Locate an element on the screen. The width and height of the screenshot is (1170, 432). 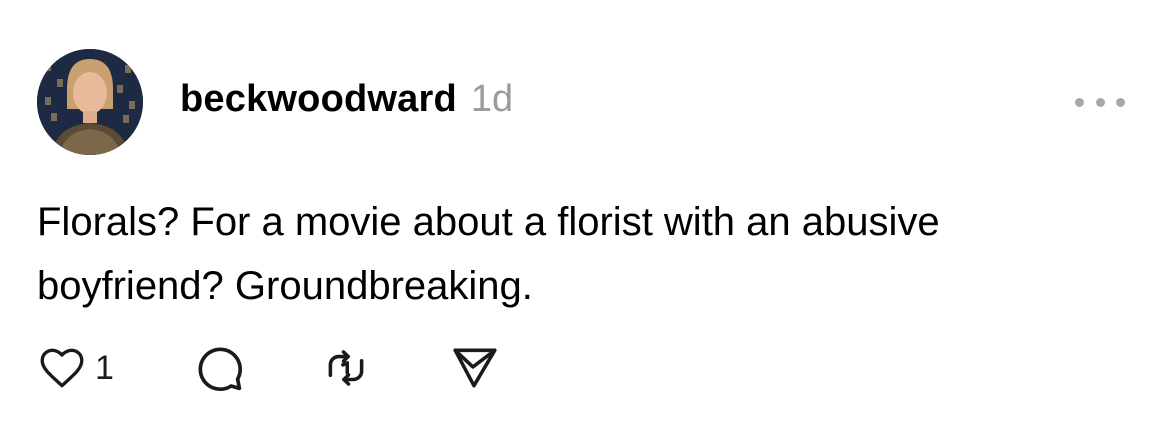
avatar is located at coordinates (90, 102).